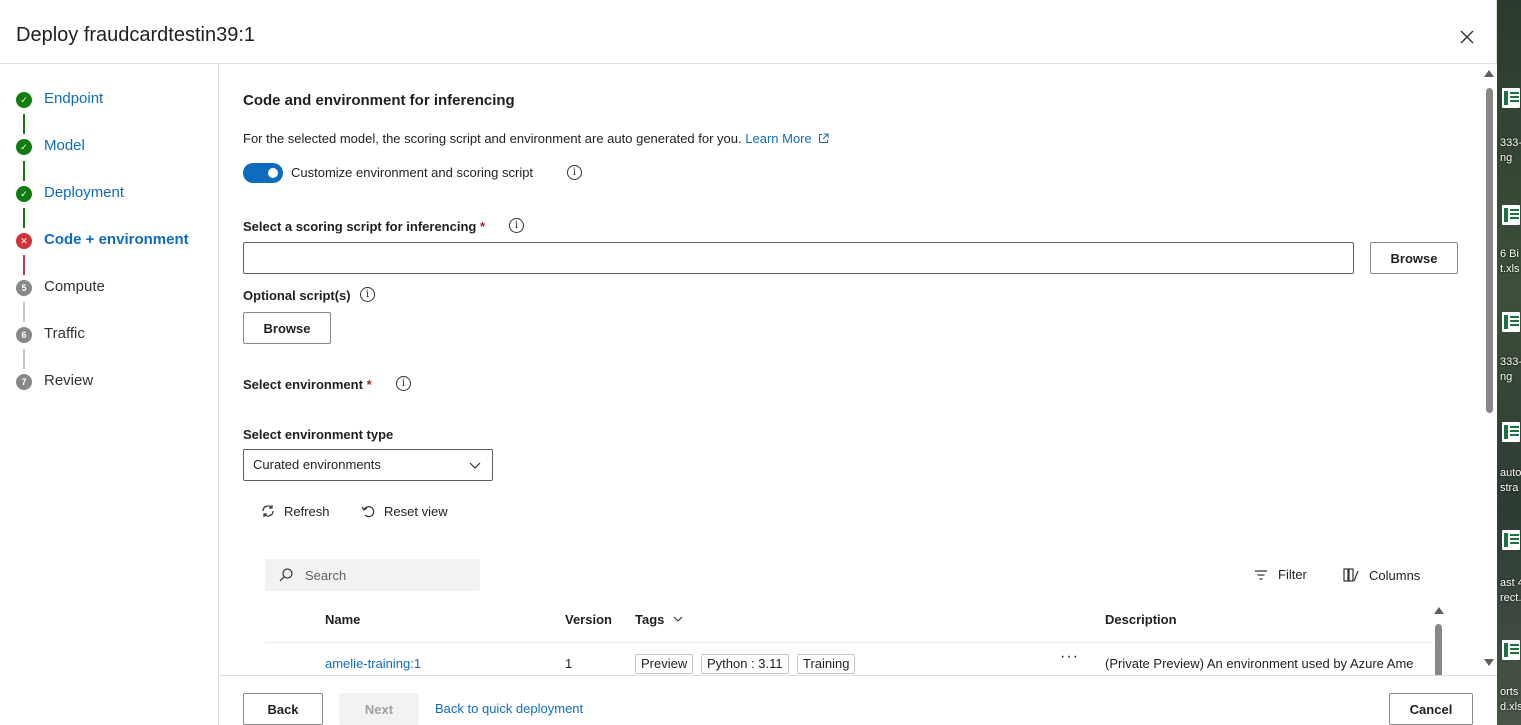 This screenshot has height=725, width=1521. What do you see at coordinates (379, 100) in the screenshot?
I see `section-title: Code and environment for inferencing` at bounding box center [379, 100].